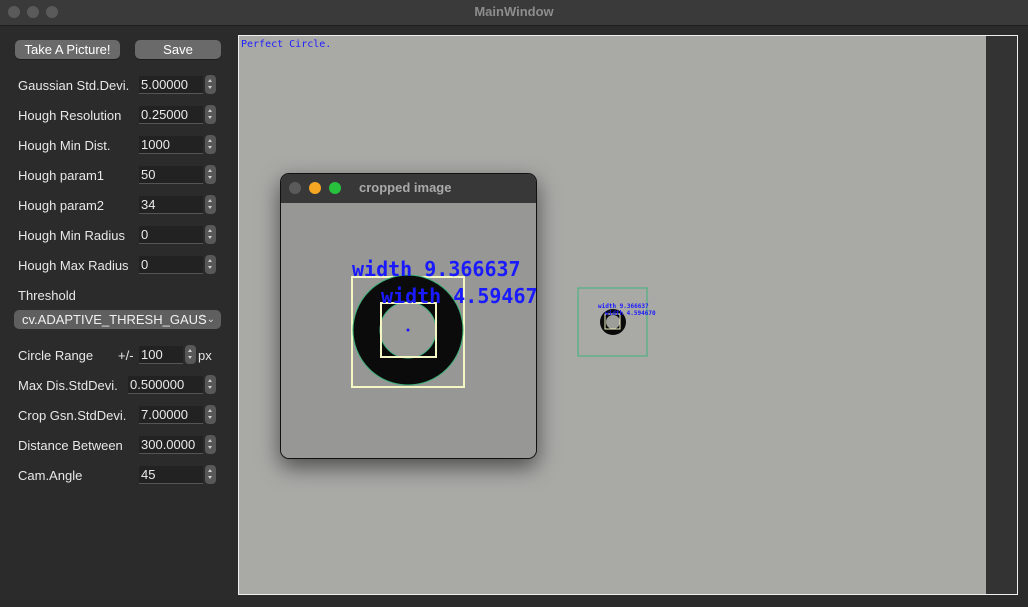 This screenshot has height=607, width=1028. Describe the element at coordinates (74, 85) in the screenshot. I see `gaussian-label: Gaussian Std.Devi.` at that location.